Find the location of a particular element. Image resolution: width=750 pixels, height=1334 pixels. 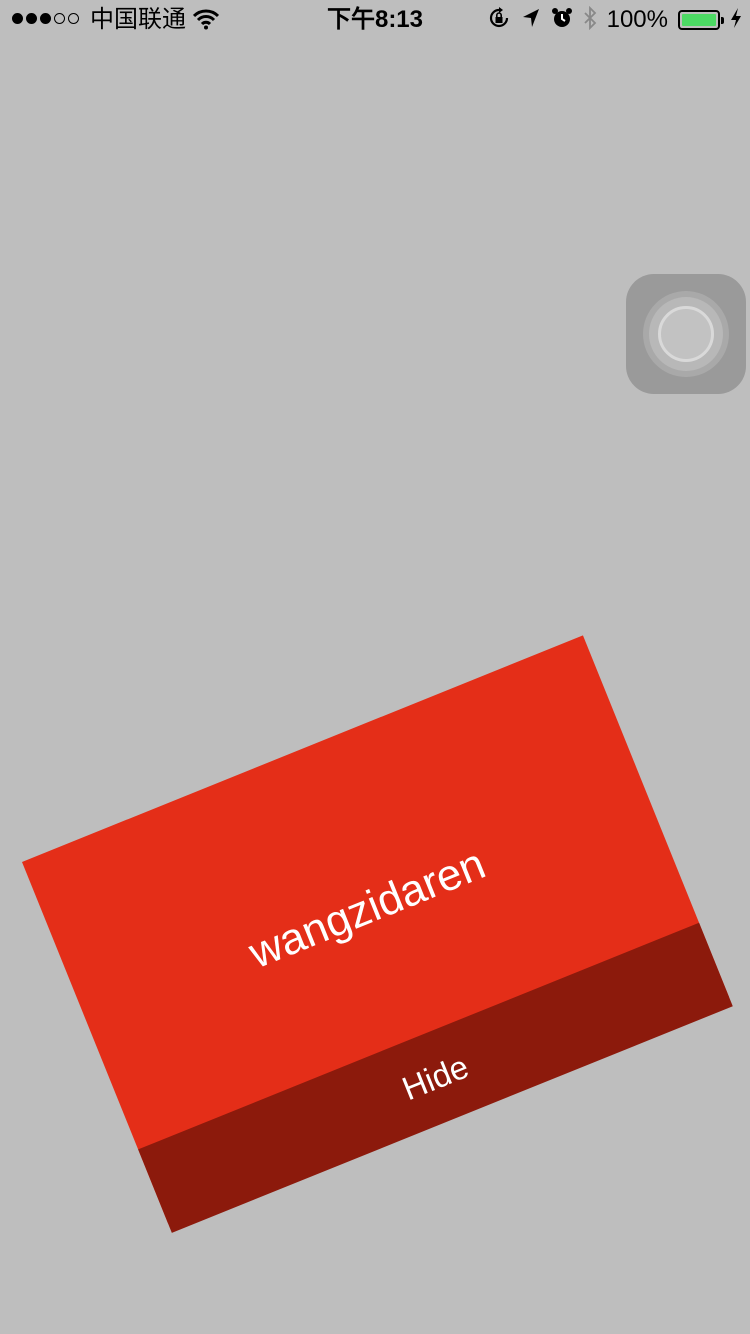

status-icons: 100% is located at coordinates (614, 20).